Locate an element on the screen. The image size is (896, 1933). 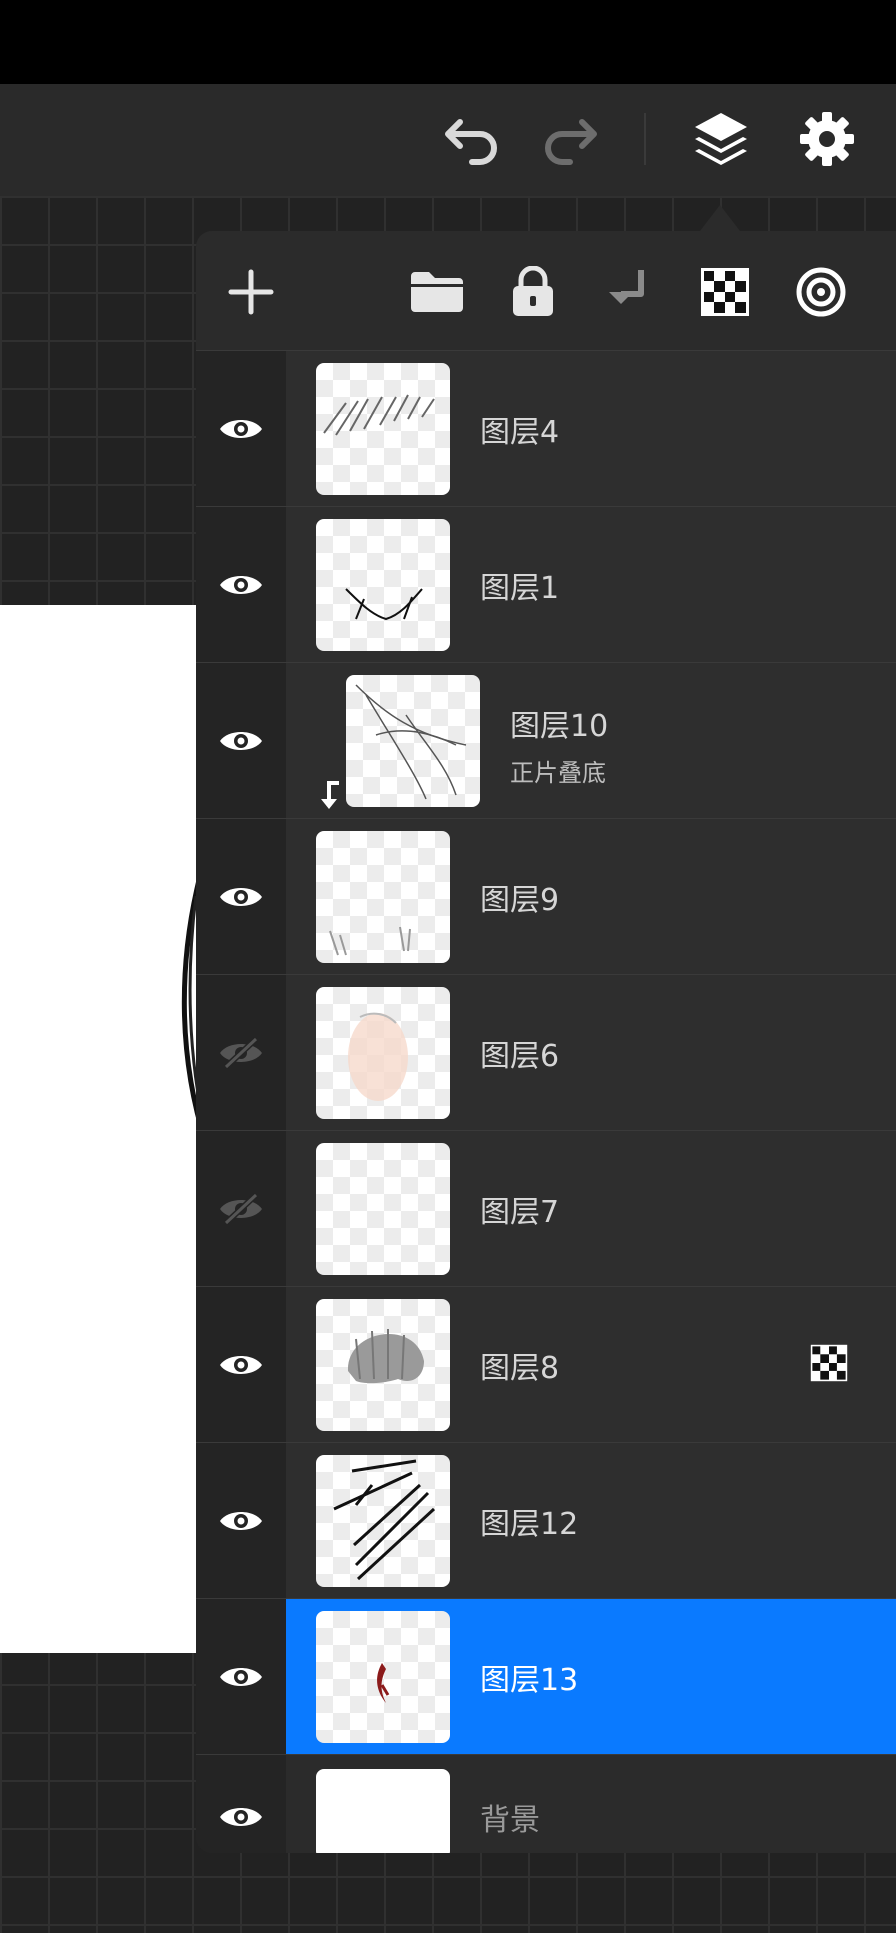
layer-name: 图层12 is located at coordinates (529, 1524).